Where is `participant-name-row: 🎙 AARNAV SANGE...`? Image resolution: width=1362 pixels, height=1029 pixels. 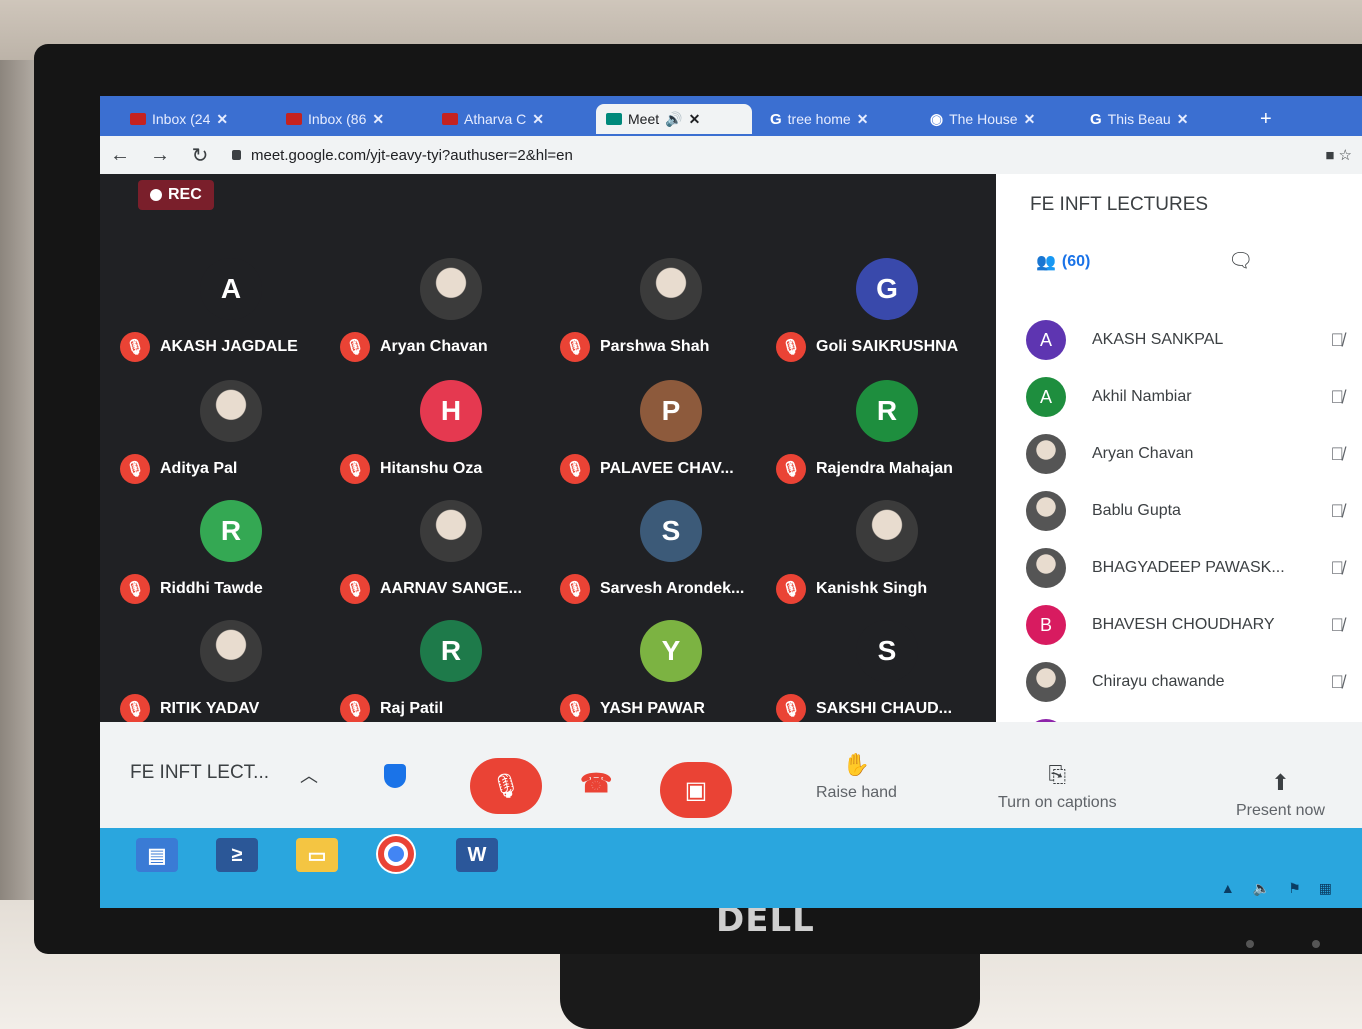 participant-name-row: 🎙 AARNAV SANGE... is located at coordinates (431, 589).